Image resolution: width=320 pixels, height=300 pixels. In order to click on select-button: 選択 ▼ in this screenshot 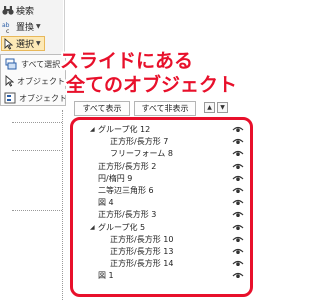, I will do `click(23, 43)`.